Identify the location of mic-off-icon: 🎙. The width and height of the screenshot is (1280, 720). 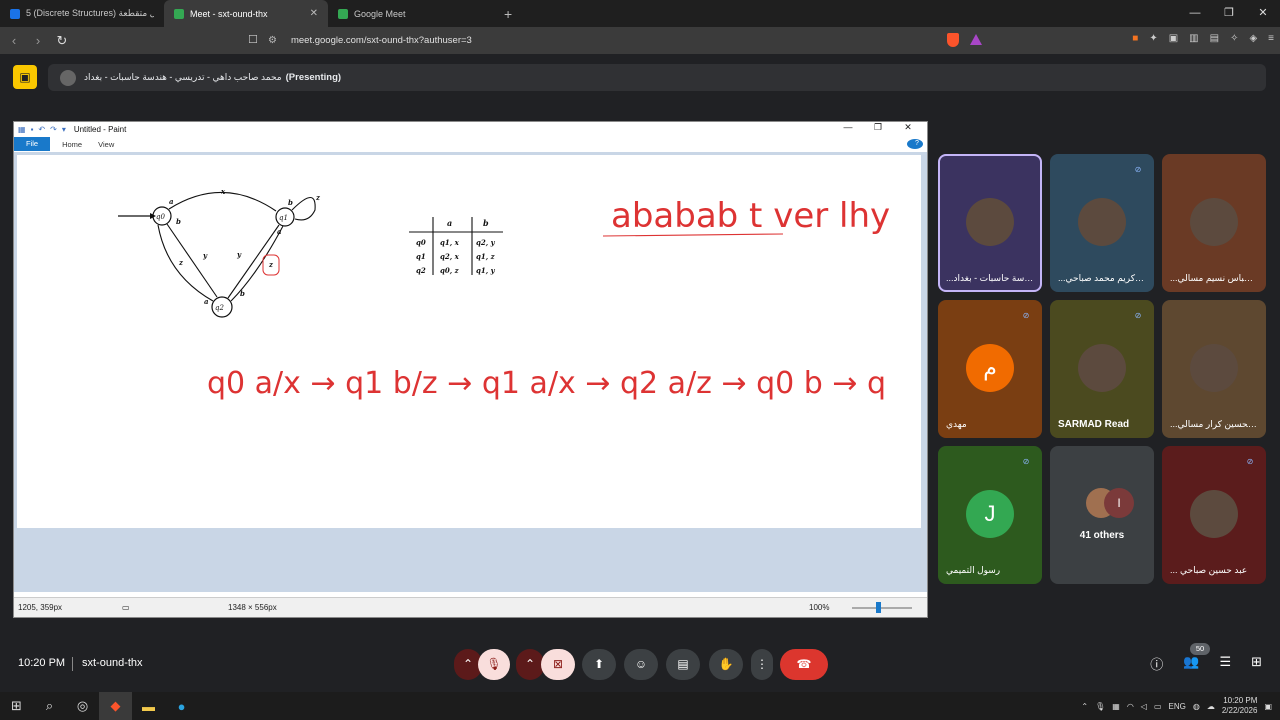
(494, 664).